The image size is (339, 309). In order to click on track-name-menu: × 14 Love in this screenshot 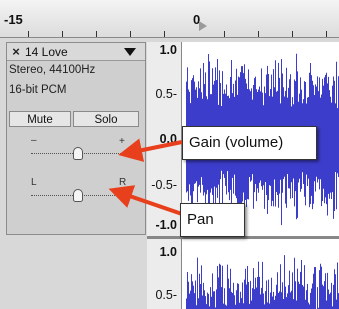, I will do `click(76, 52)`.